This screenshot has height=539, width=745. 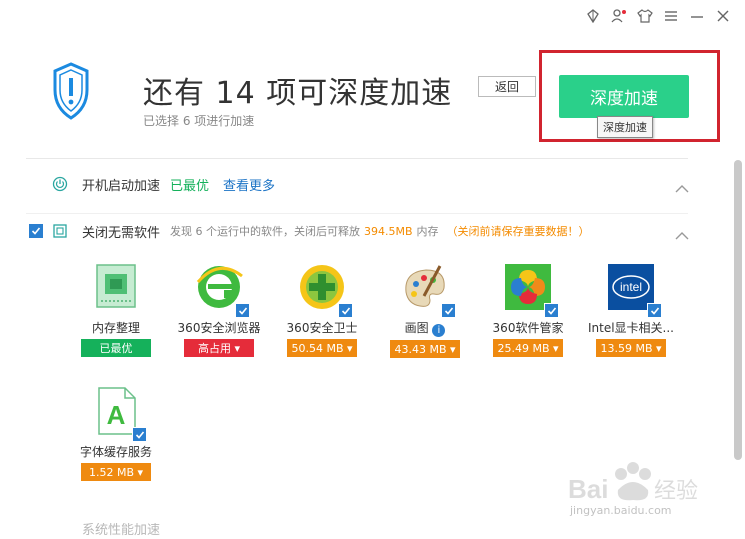 What do you see at coordinates (116, 287) in the screenshot?
I see `memory-chip-icon` at bounding box center [116, 287].